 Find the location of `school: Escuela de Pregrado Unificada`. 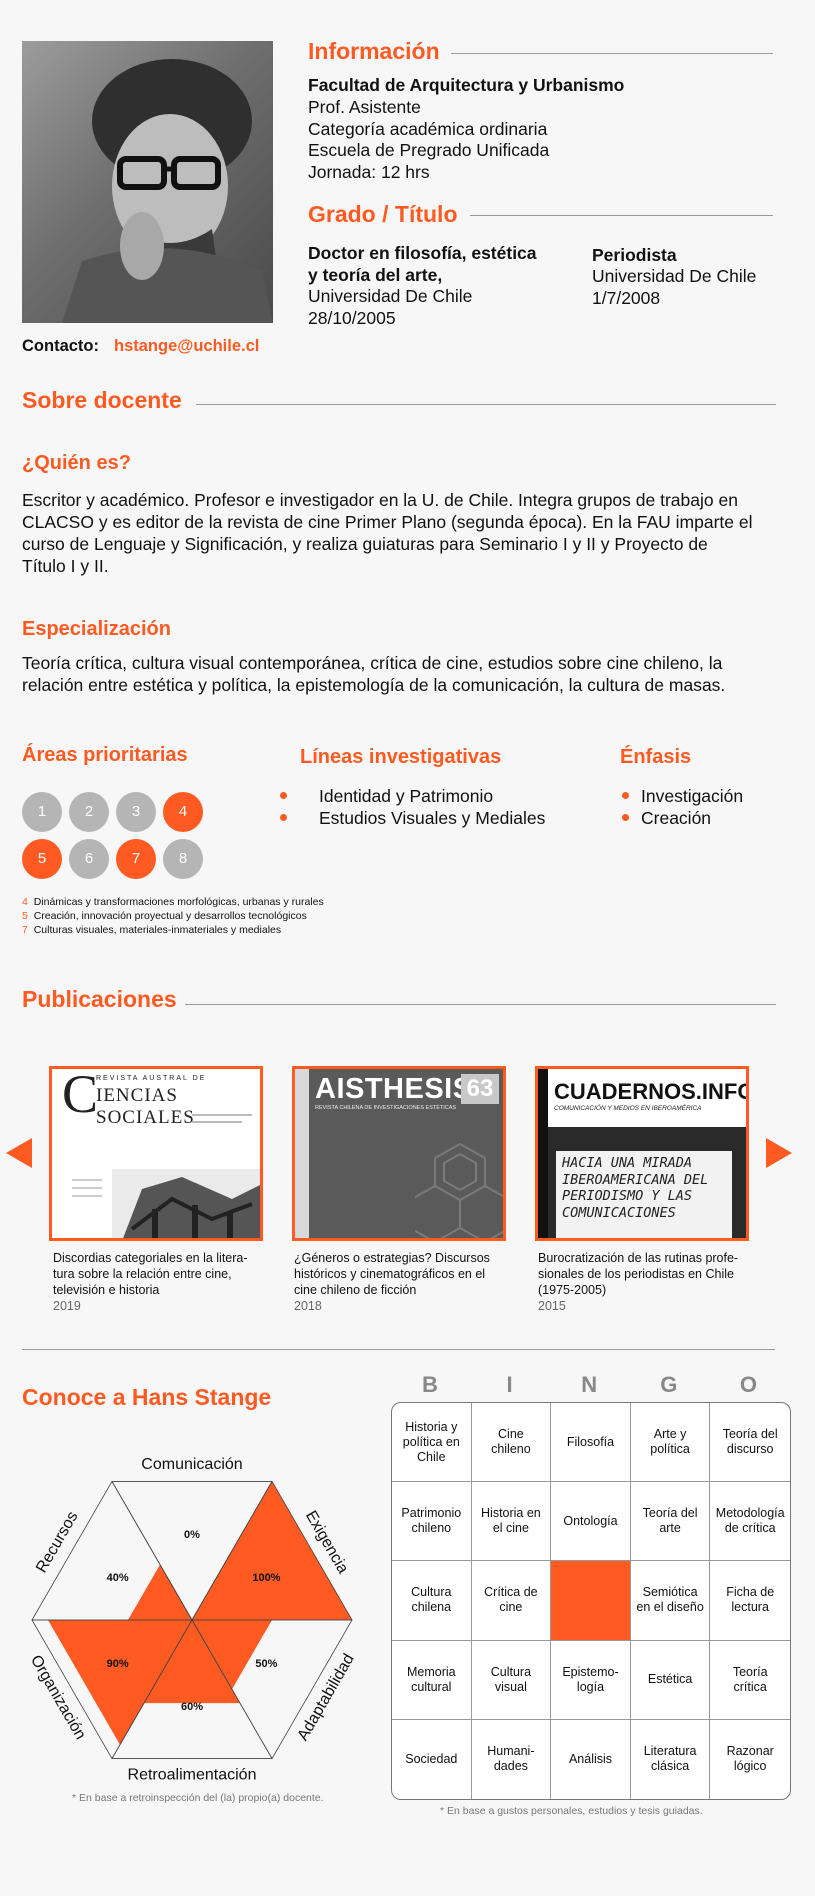

school: Escuela de Pregrado Unificada is located at coordinates (429, 150).